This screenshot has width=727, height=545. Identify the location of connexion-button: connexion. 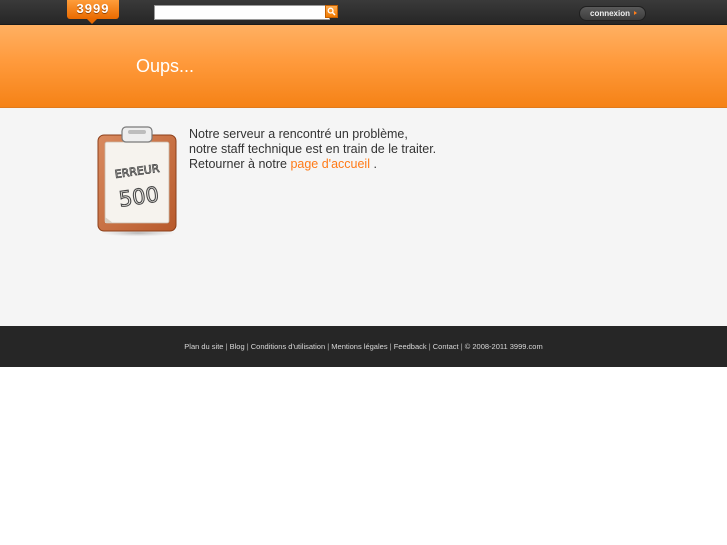
(612, 13).